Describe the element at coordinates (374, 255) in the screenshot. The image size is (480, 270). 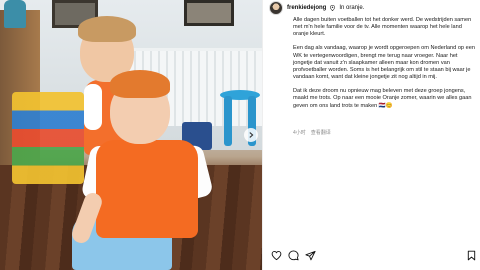
I see `action-bar` at that location.